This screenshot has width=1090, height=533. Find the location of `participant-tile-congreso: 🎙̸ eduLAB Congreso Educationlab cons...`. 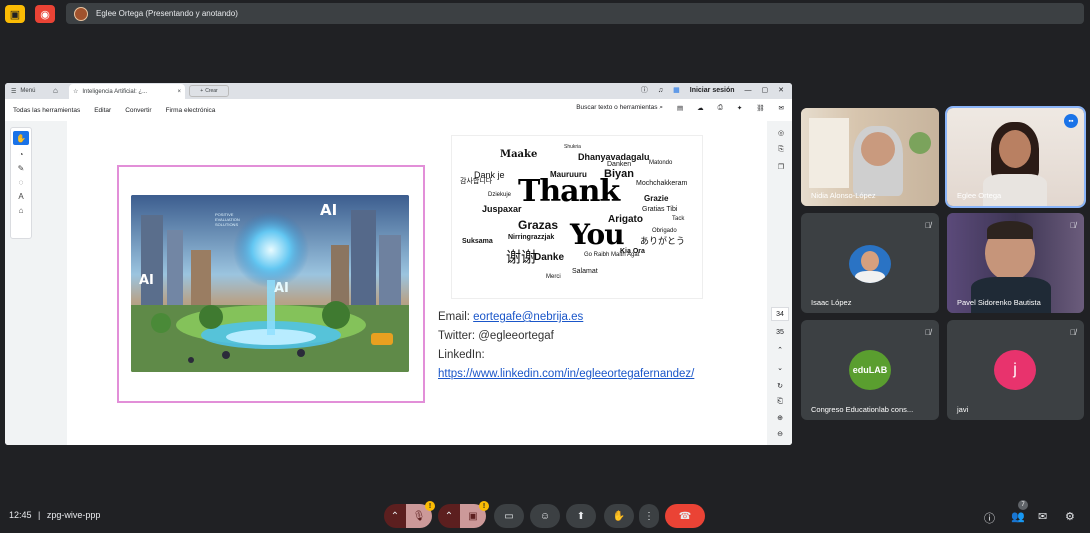

participant-tile-congreso: 🎙̸ eduLAB Congreso Educationlab cons... is located at coordinates (870, 370).